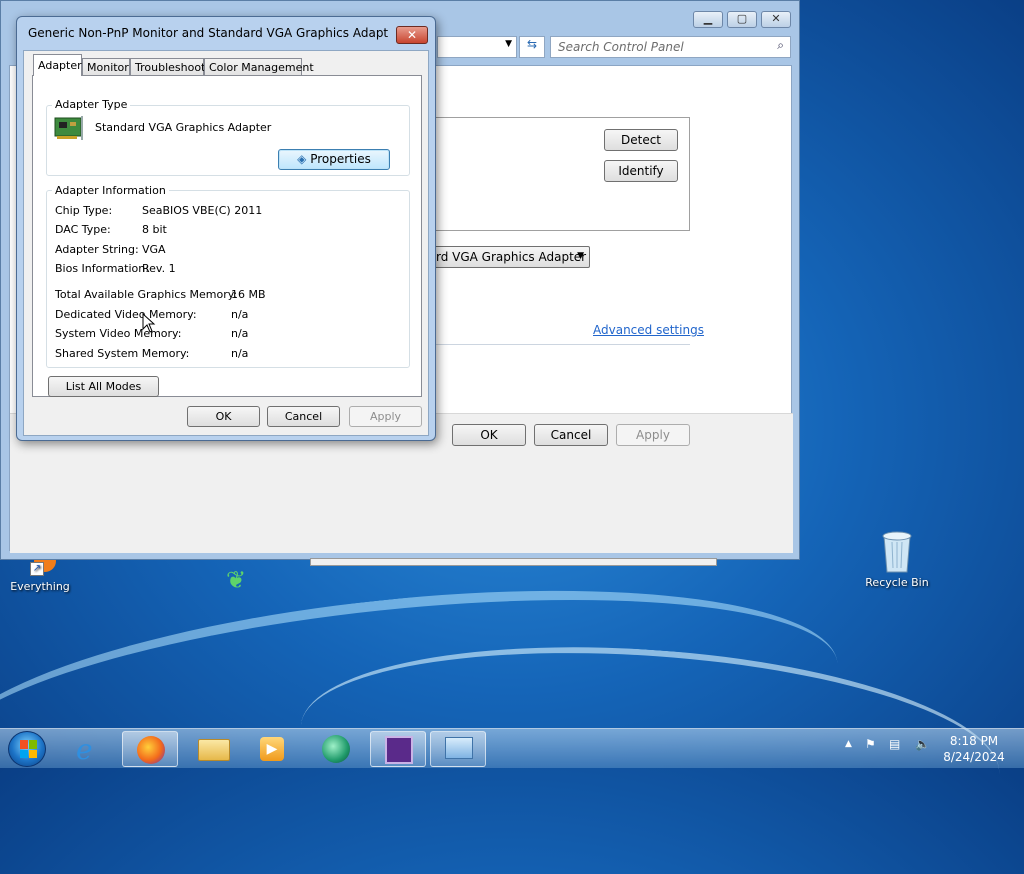 The width and height of the screenshot is (1024, 874). What do you see at coordinates (69, 127) in the screenshot?
I see `graphics-card-icon` at bounding box center [69, 127].